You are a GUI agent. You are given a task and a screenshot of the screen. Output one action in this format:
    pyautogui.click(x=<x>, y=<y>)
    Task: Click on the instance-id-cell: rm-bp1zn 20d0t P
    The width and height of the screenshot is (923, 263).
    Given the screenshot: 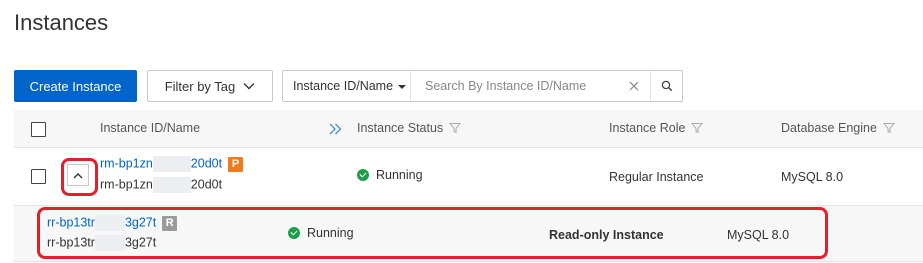 What is the action you would take?
    pyautogui.click(x=172, y=164)
    